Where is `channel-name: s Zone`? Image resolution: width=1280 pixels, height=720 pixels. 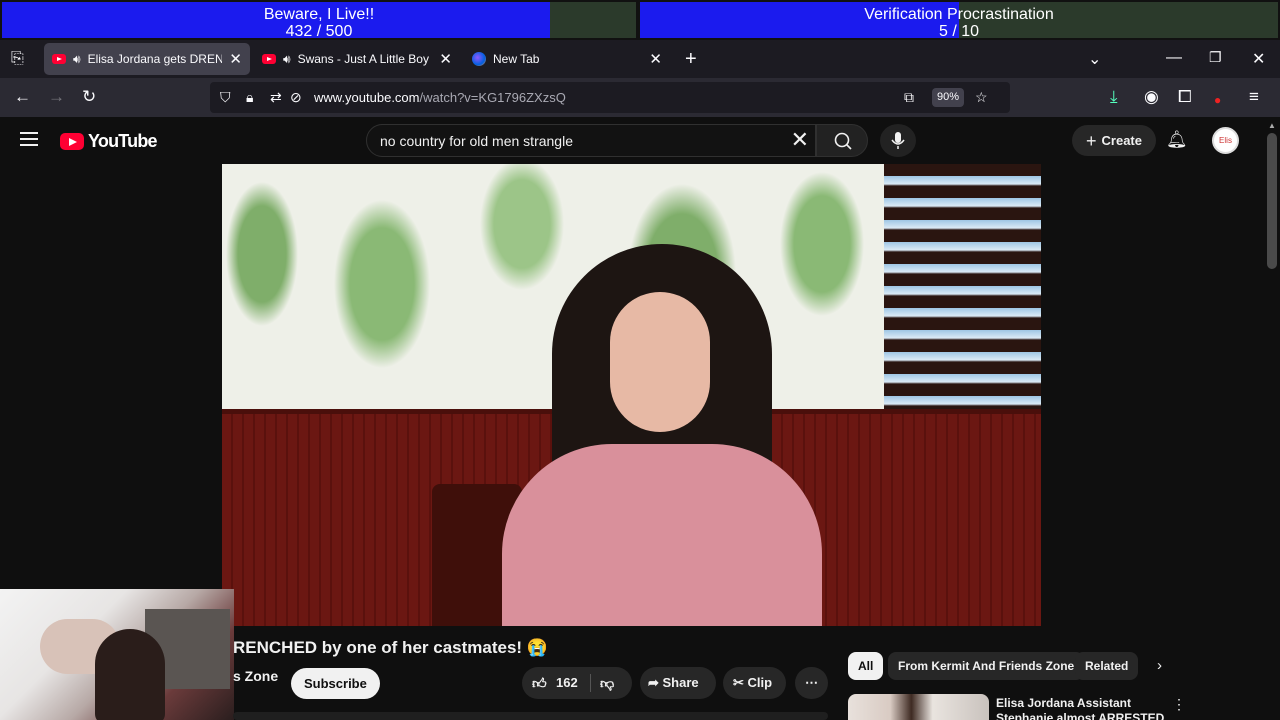 channel-name: s Zone is located at coordinates (255, 676).